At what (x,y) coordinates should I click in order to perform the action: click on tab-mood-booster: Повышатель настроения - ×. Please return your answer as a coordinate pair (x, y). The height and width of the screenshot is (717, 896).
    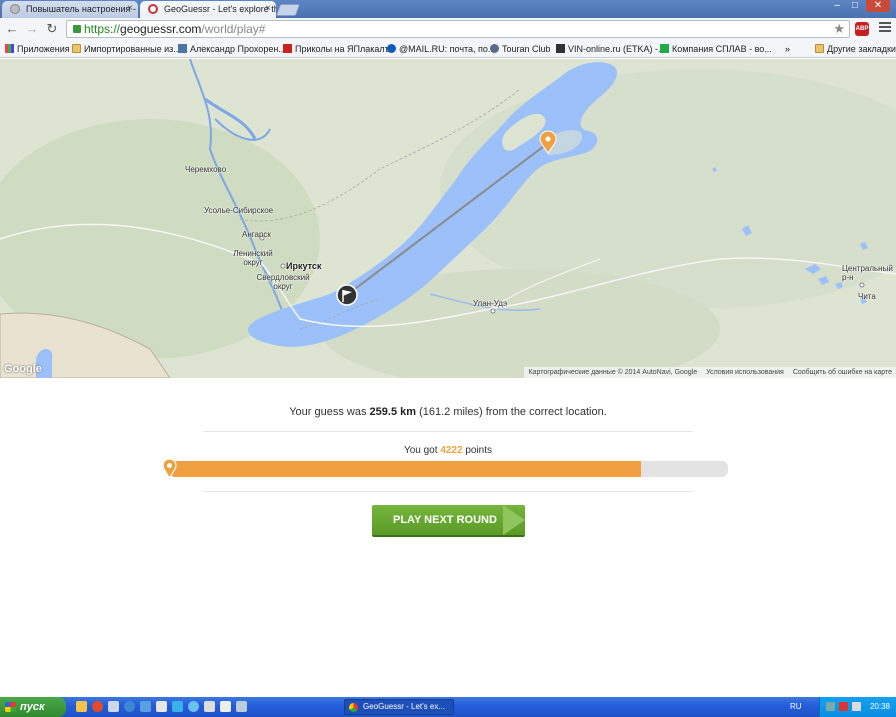
    Looking at the image, I should click on (70, 9).